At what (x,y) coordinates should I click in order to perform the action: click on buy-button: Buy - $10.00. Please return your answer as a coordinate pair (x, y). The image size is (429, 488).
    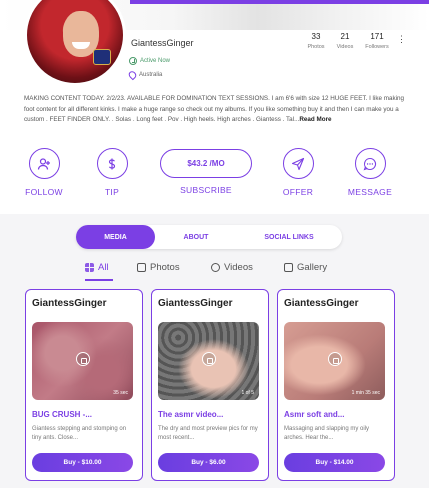
    Looking at the image, I should click on (82, 462).